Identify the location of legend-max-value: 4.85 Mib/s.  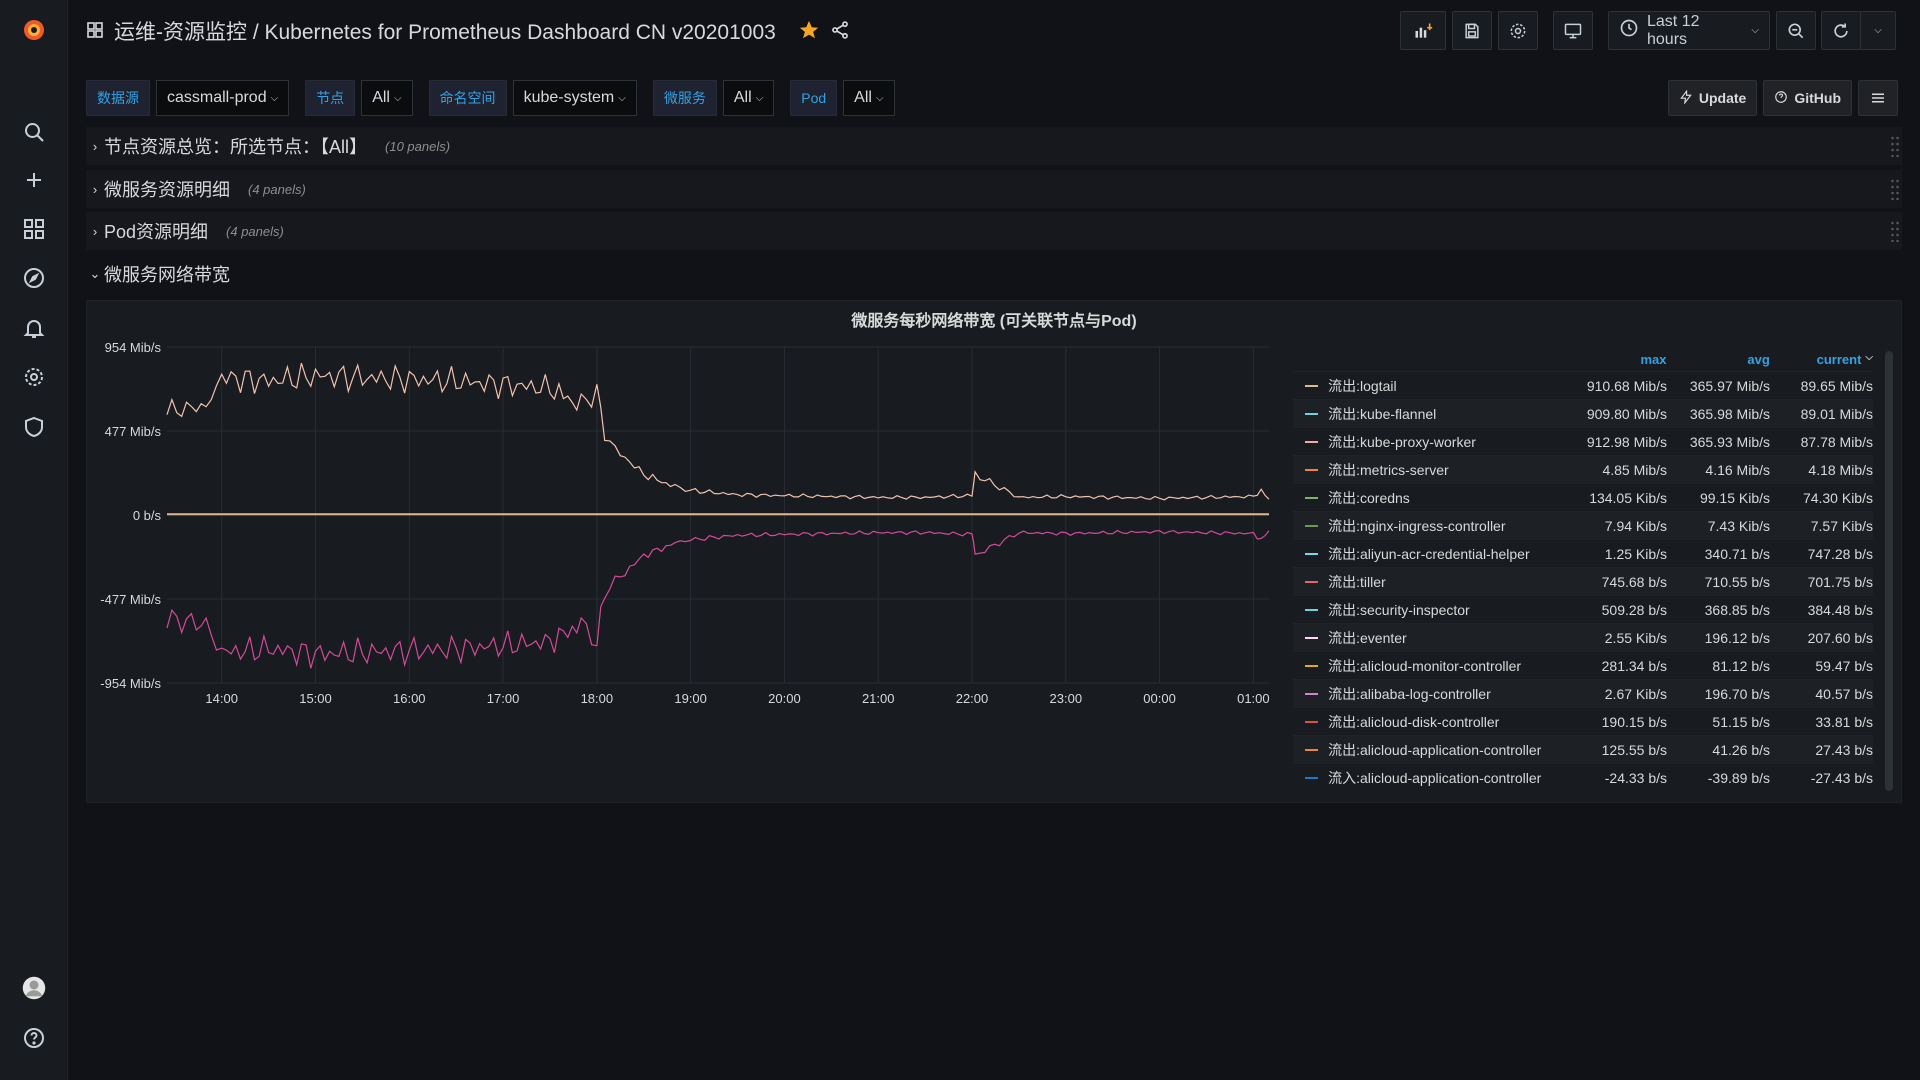
(1635, 469).